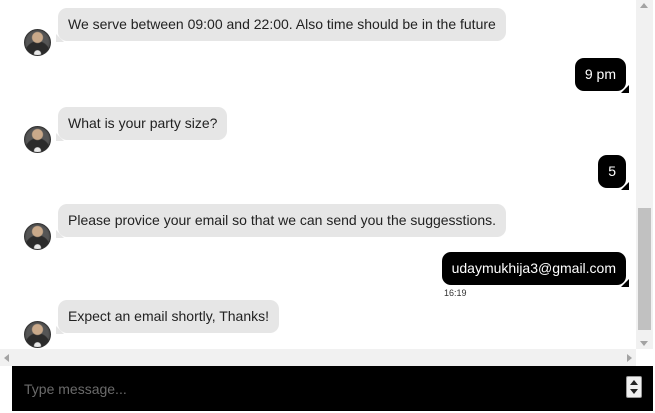  I want to click on message-bubble: 5, so click(613, 172).